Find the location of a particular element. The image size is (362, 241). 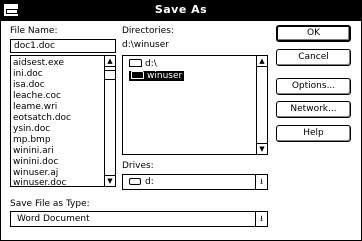

file-name-input: doc1.doc is located at coordinates (63, 46).